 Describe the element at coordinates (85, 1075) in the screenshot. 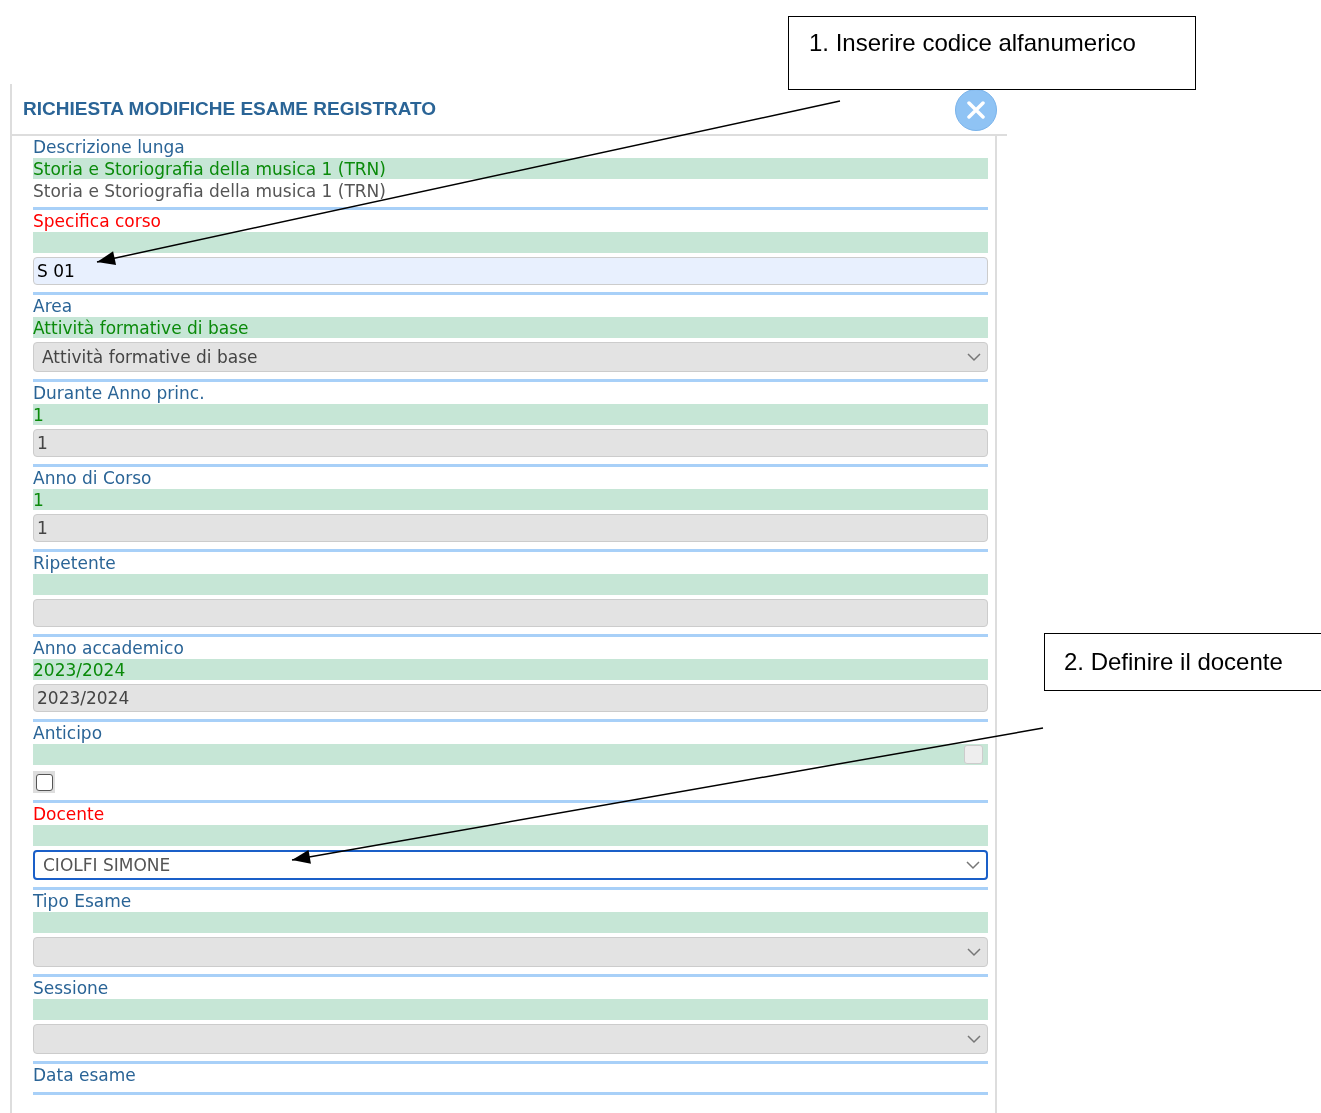

I see `field-label: Data esame` at that location.